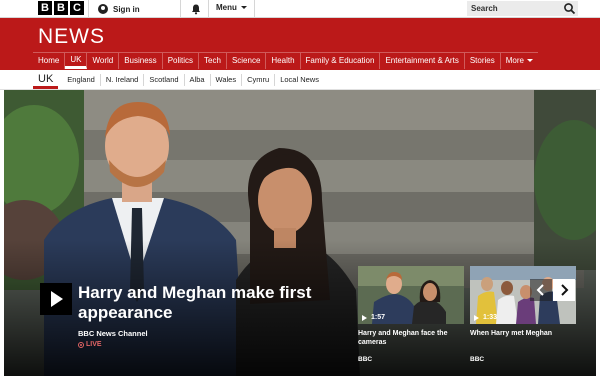 Image resolution: width=600 pixels, height=380 pixels. What do you see at coordinates (71, 37) in the screenshot?
I see `news-logo: NEWS` at bounding box center [71, 37].